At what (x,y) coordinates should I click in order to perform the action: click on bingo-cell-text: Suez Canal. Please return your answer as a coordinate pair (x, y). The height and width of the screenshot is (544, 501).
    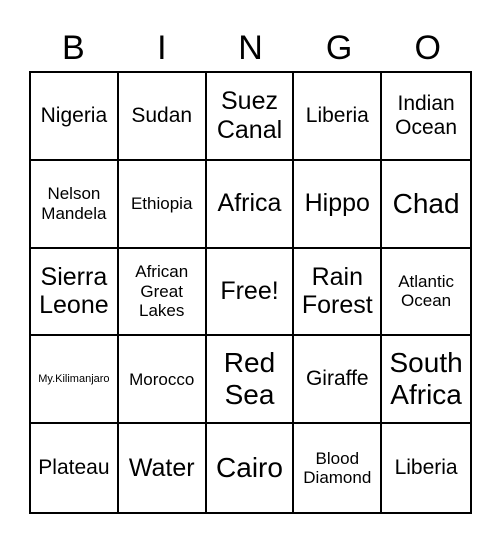
    Looking at the image, I should click on (249, 115).